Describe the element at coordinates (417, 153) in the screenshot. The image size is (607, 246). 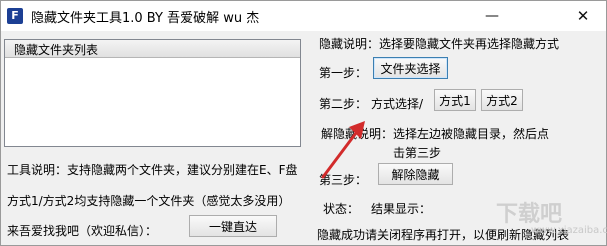
I see `unhide-description-cont: 击第三步` at that location.